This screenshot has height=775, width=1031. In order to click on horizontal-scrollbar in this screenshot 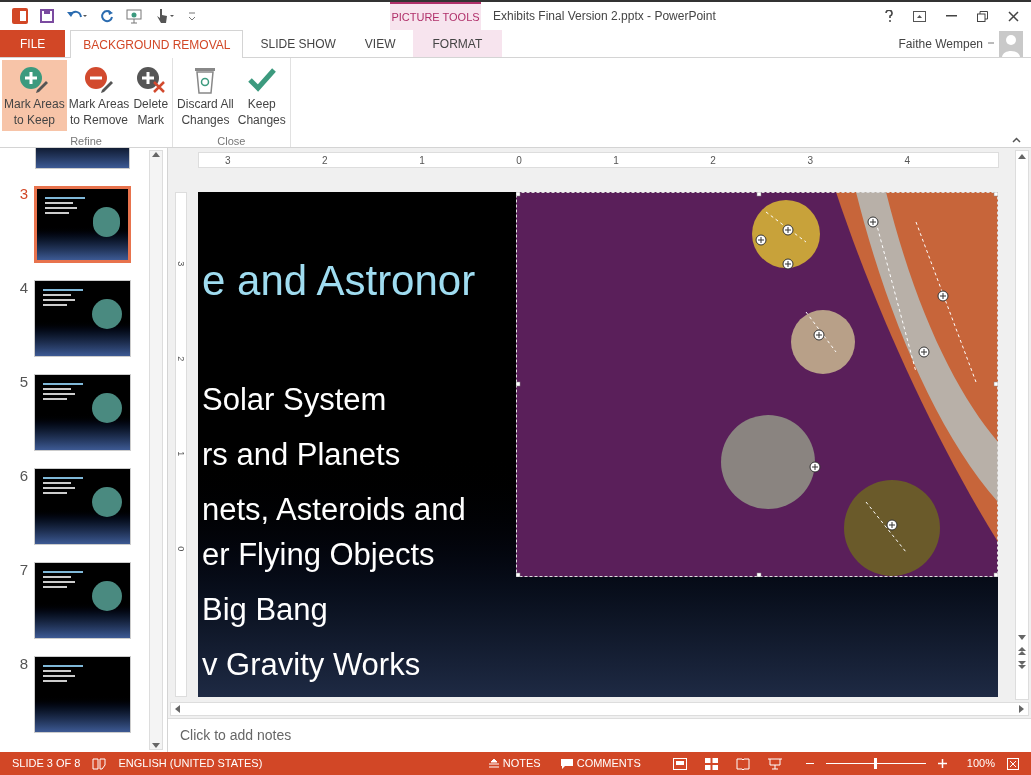, I will do `click(599, 709)`.